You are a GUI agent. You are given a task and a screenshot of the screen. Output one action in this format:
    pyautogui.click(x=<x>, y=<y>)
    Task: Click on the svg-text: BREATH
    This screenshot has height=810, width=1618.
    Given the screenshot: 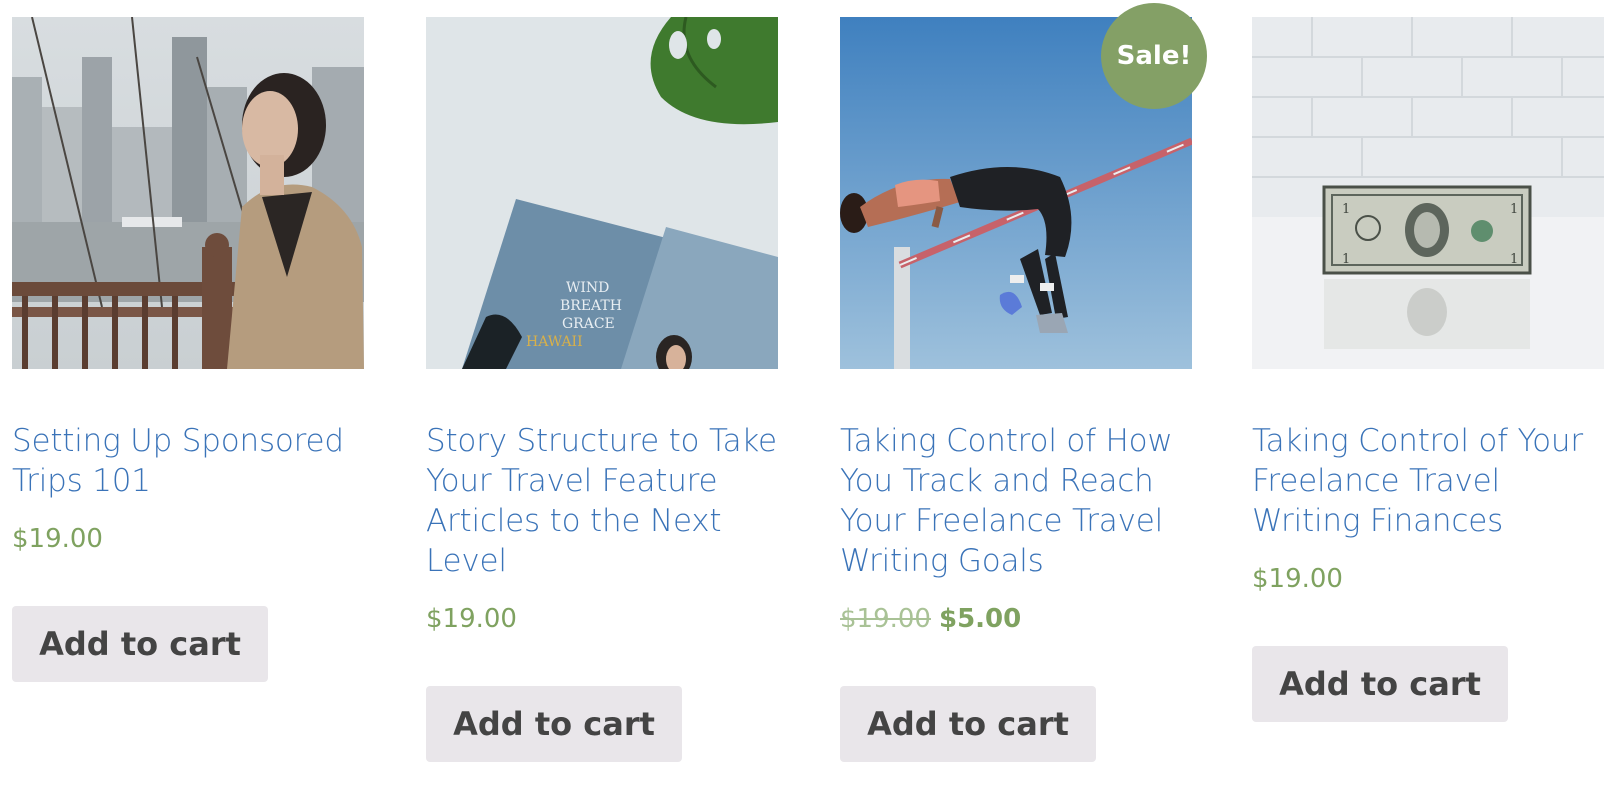 What is the action you would take?
    pyautogui.click(x=591, y=306)
    